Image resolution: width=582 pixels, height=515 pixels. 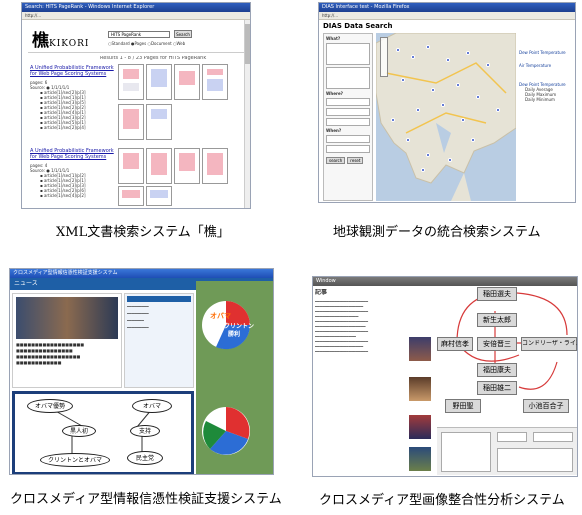 What do you see at coordinates (146, 499) in the screenshot?
I see `crossmedia-news-caption: クロスメディア型情報信憑性検証支援システム` at bounding box center [146, 499].